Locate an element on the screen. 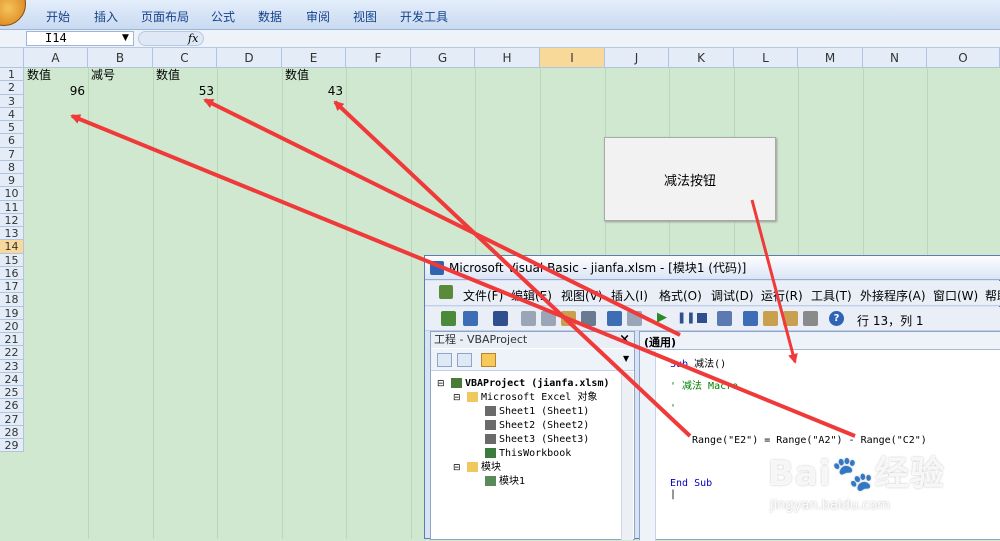 This screenshot has width=1000, height=541. row-header-28: 28 is located at coordinates (12, 432).